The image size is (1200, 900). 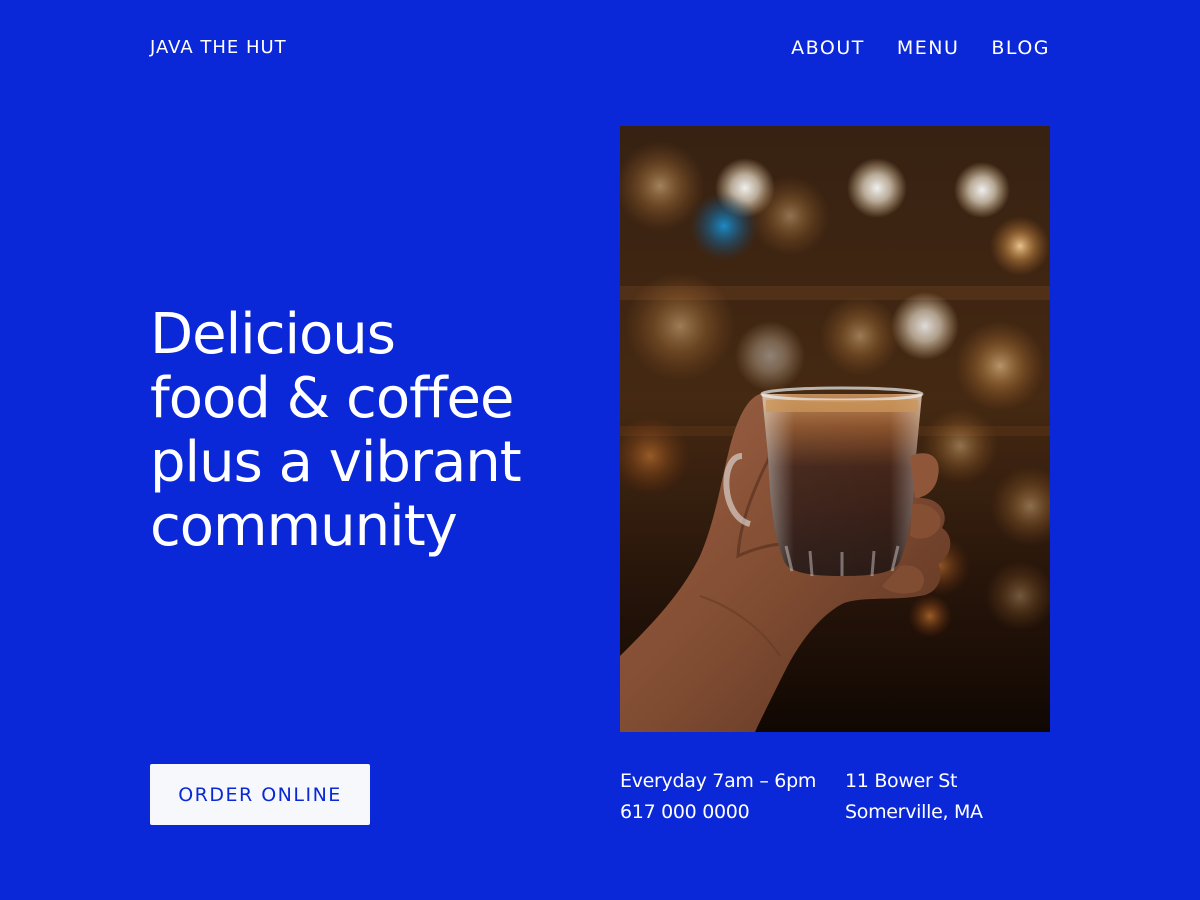 I want to click on nav-link-menu: MENU, so click(x=928, y=48).